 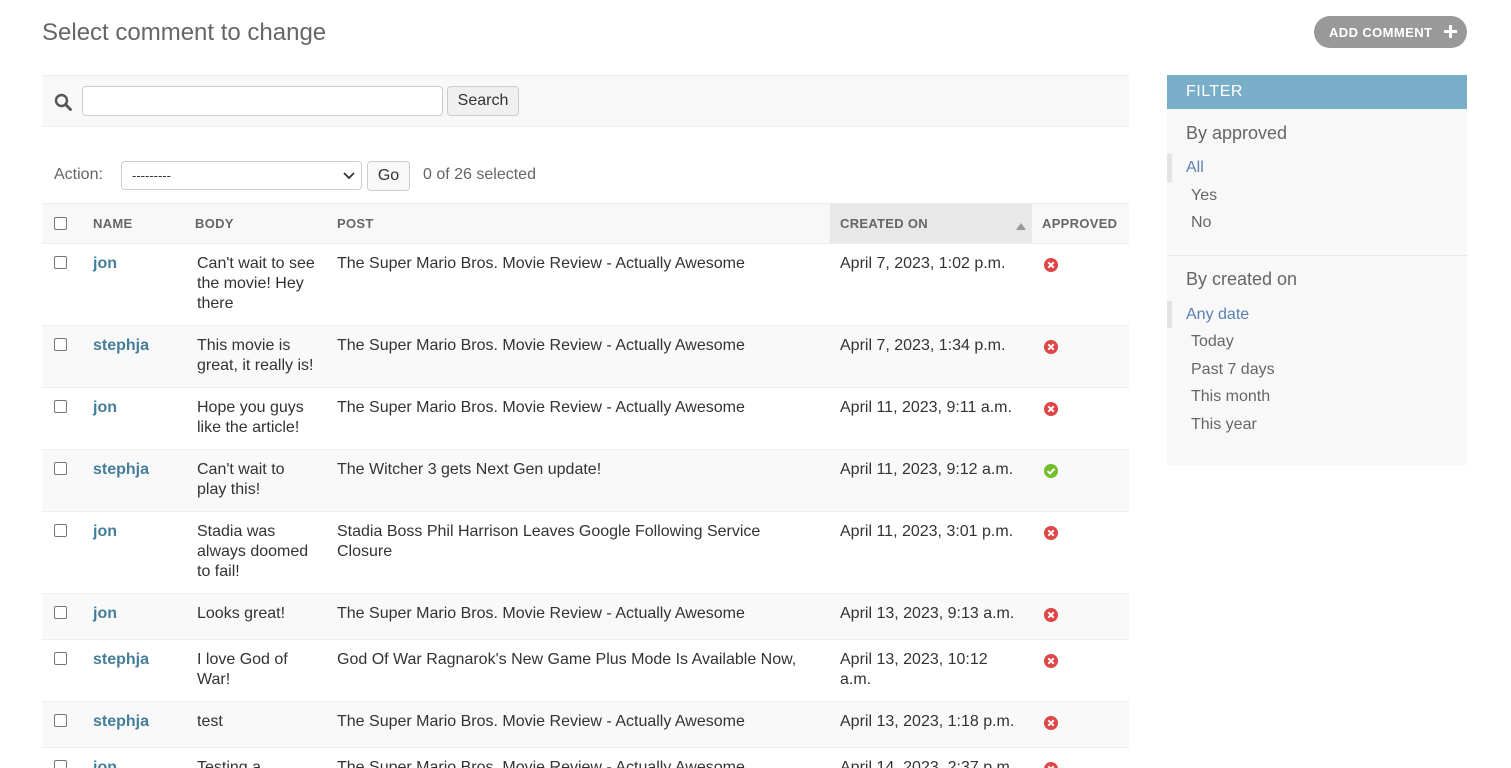 I want to click on select-all-cell, so click(x=62, y=223).